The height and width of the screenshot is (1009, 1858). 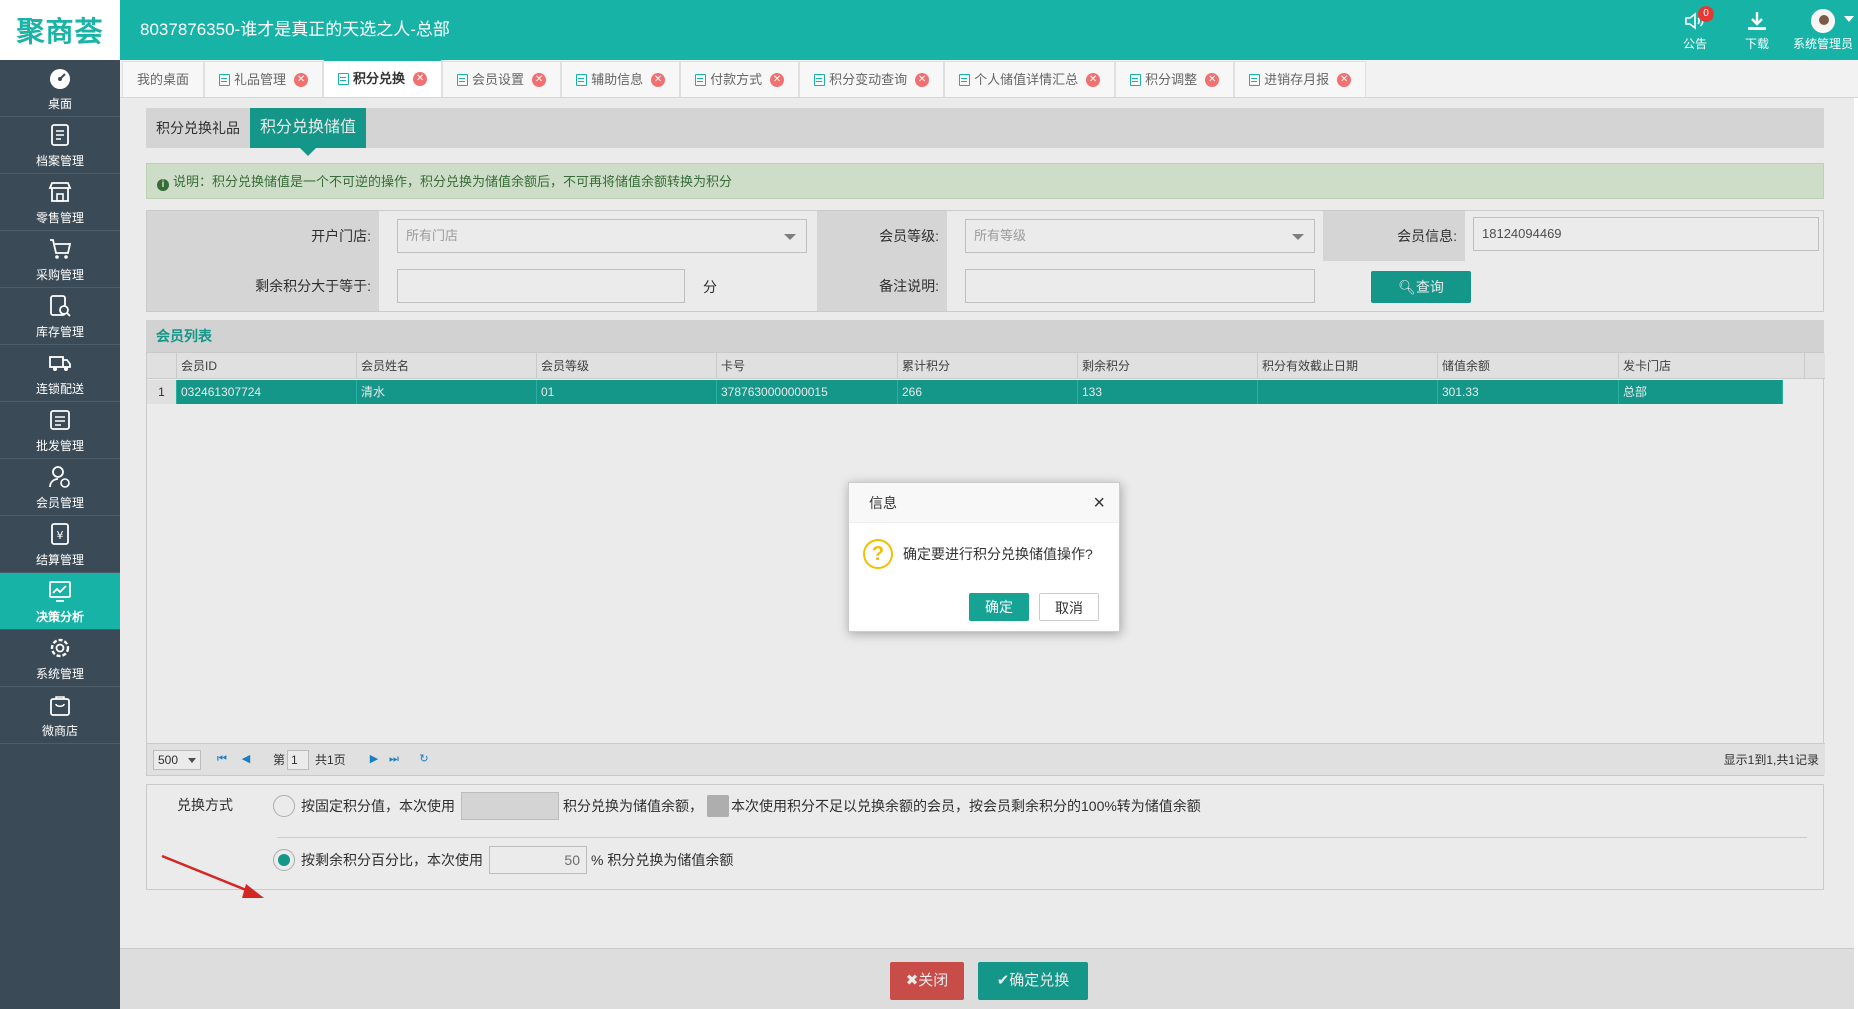 What do you see at coordinates (1706, 14) in the screenshot?
I see `notification-badge: 0` at bounding box center [1706, 14].